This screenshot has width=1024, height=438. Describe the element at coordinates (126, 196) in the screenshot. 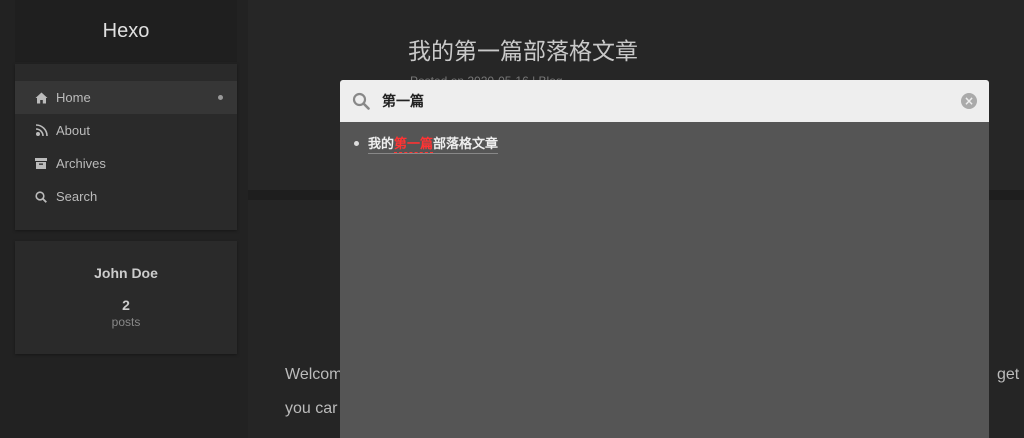

I see `sidebar-item-search: Search` at that location.